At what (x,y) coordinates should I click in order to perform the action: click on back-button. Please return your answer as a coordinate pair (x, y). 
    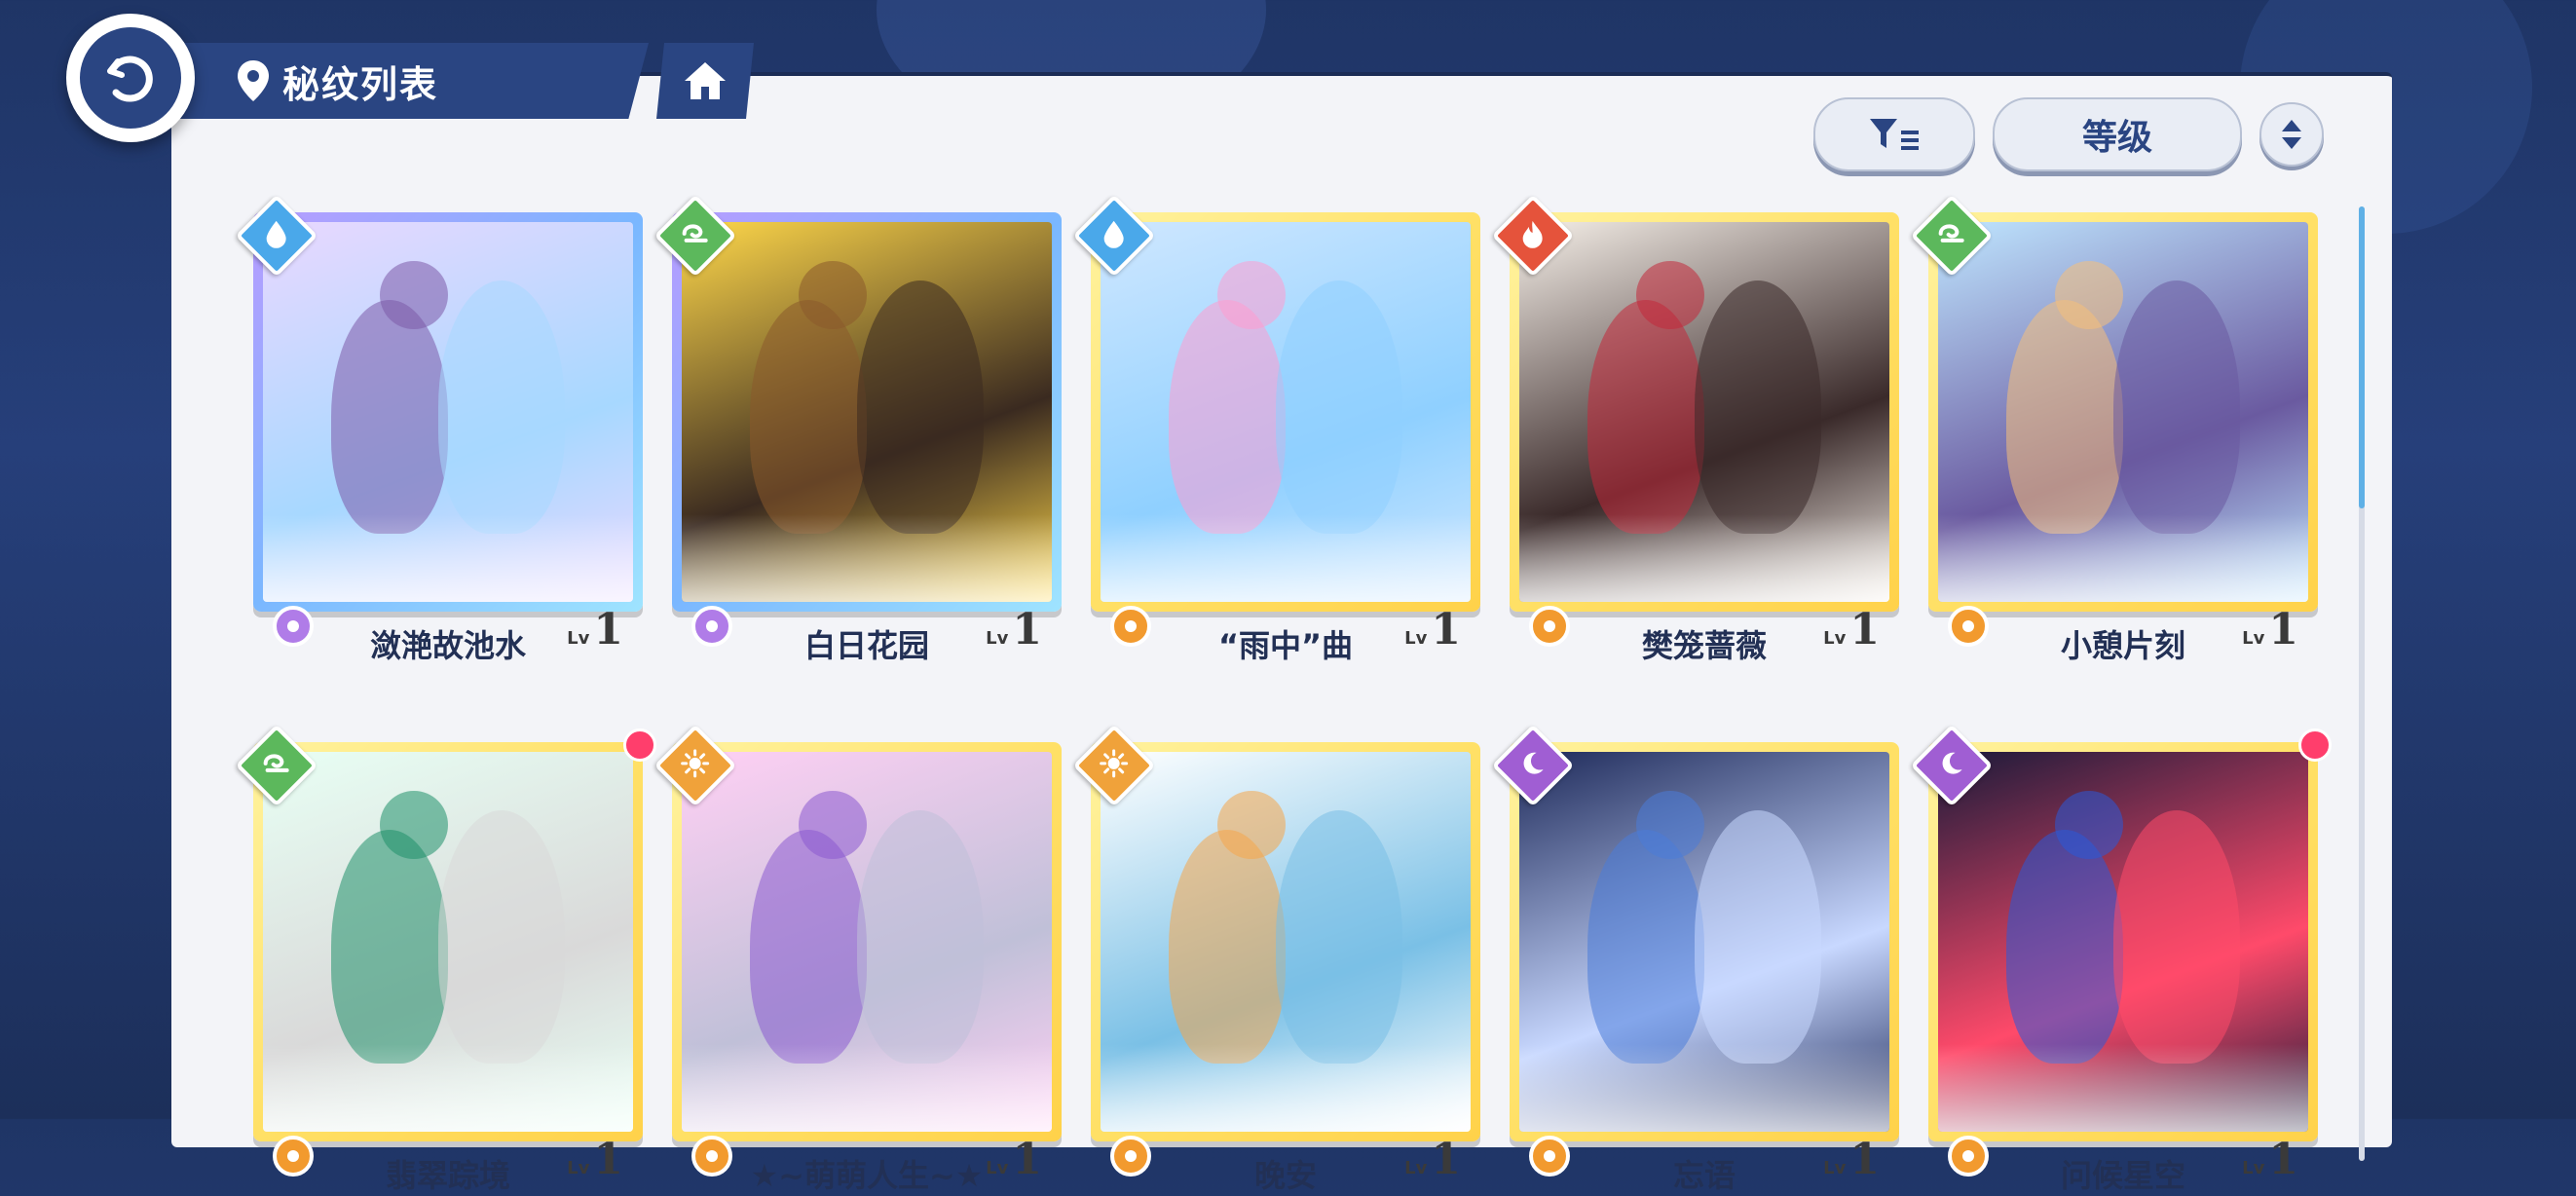
    Looking at the image, I should click on (130, 78).